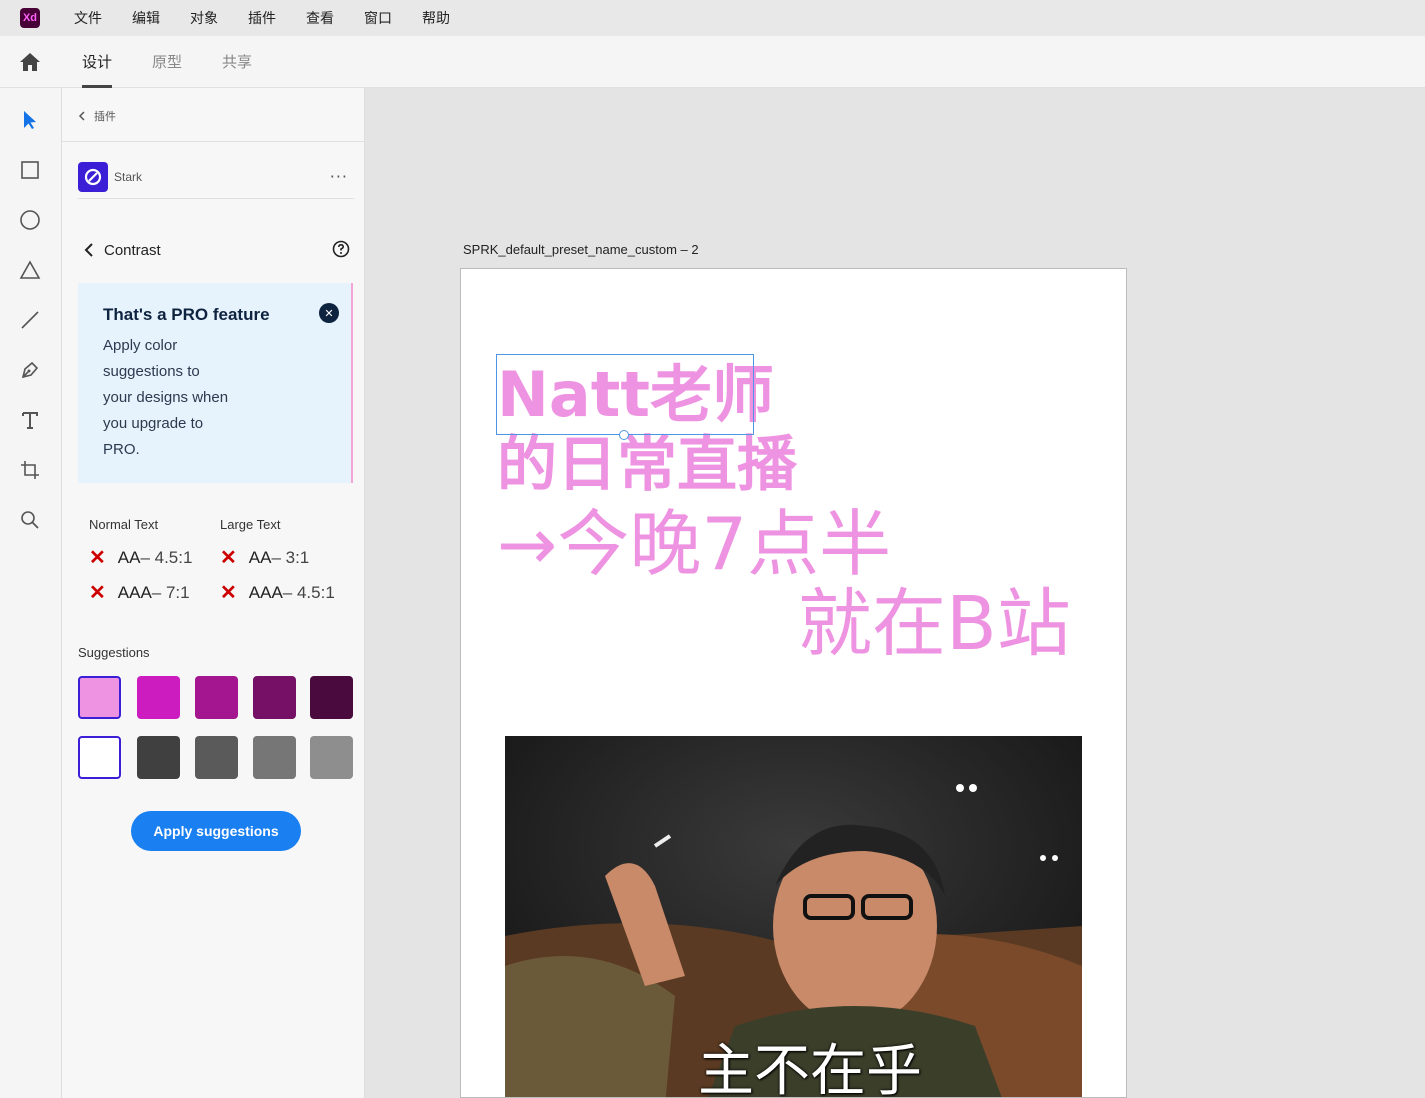 This screenshot has width=1425, height=1098. I want to click on select-tool, so click(30, 120).